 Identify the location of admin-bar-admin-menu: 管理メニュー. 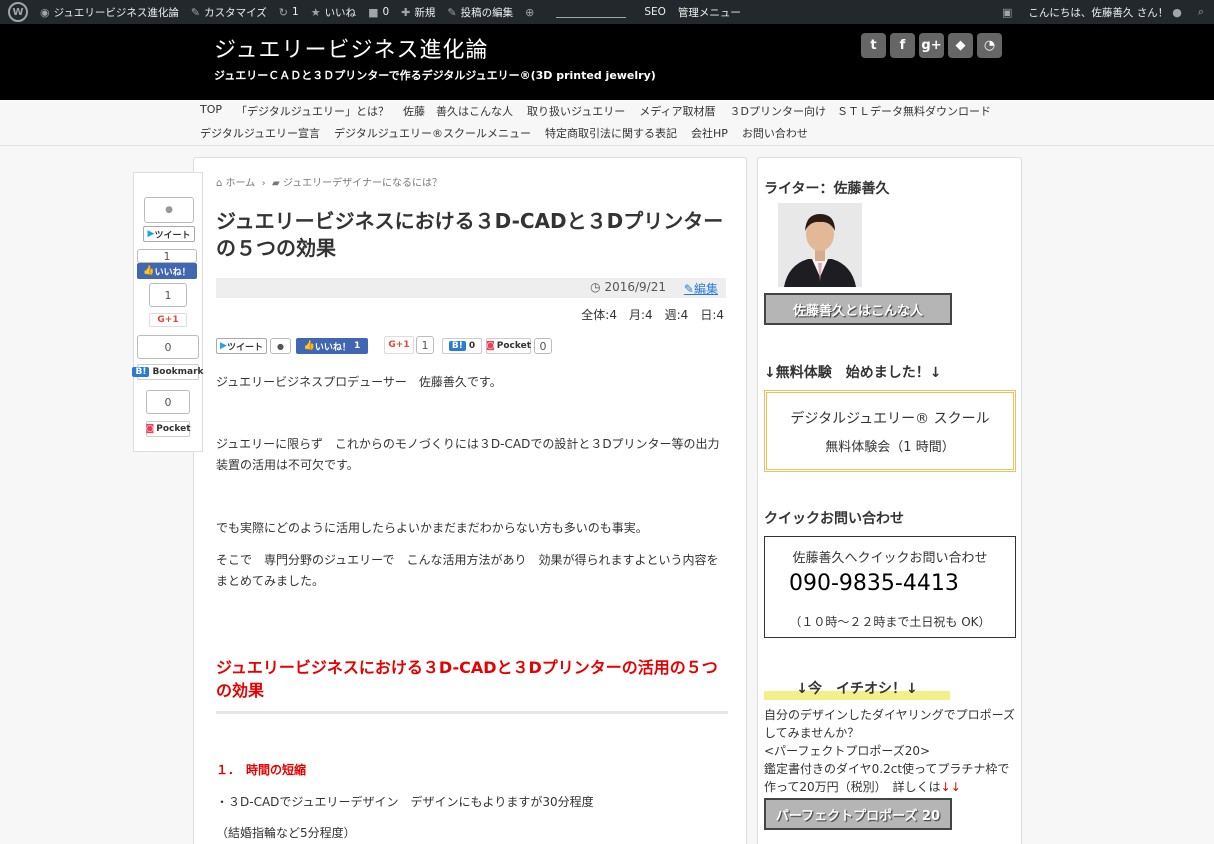
(709, 12).